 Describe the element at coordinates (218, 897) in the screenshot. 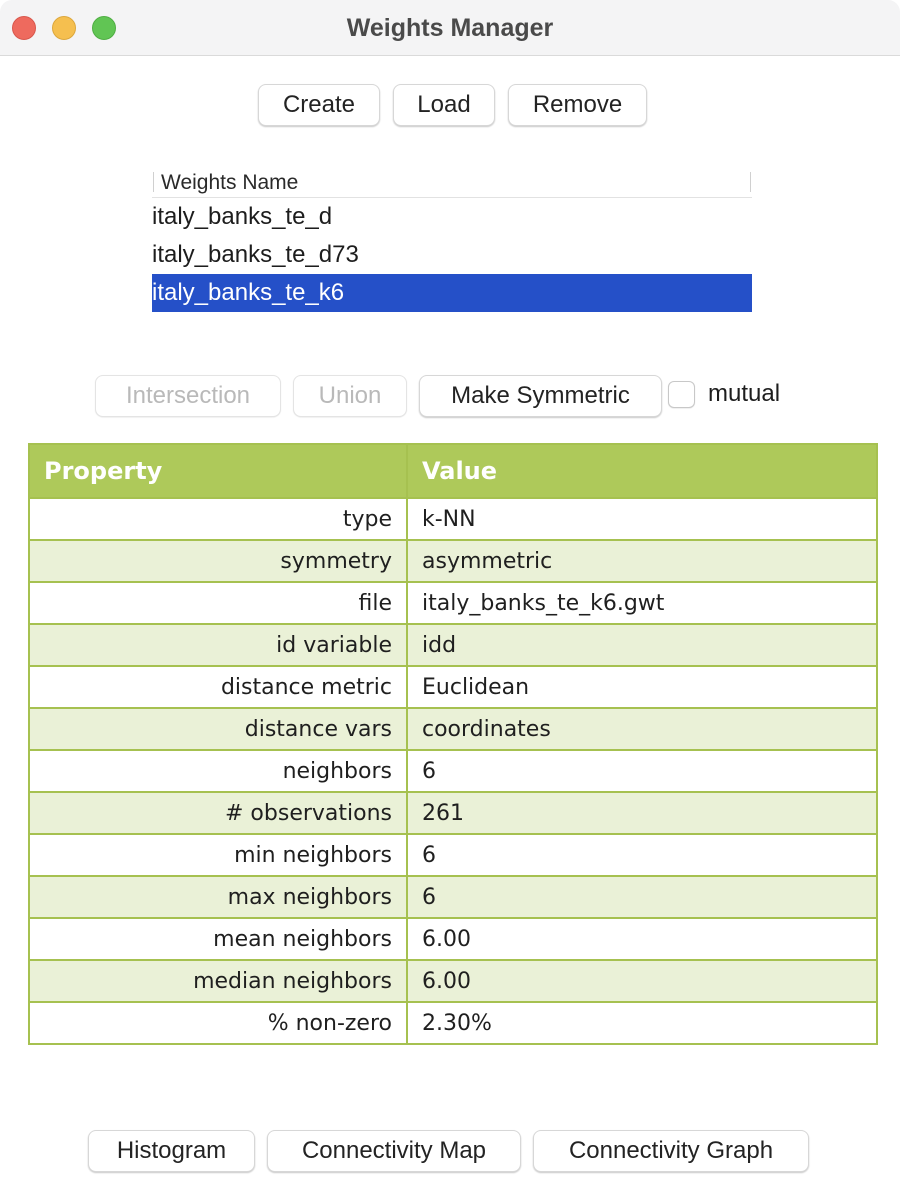

I see `property-name-cell: max neighbors` at that location.